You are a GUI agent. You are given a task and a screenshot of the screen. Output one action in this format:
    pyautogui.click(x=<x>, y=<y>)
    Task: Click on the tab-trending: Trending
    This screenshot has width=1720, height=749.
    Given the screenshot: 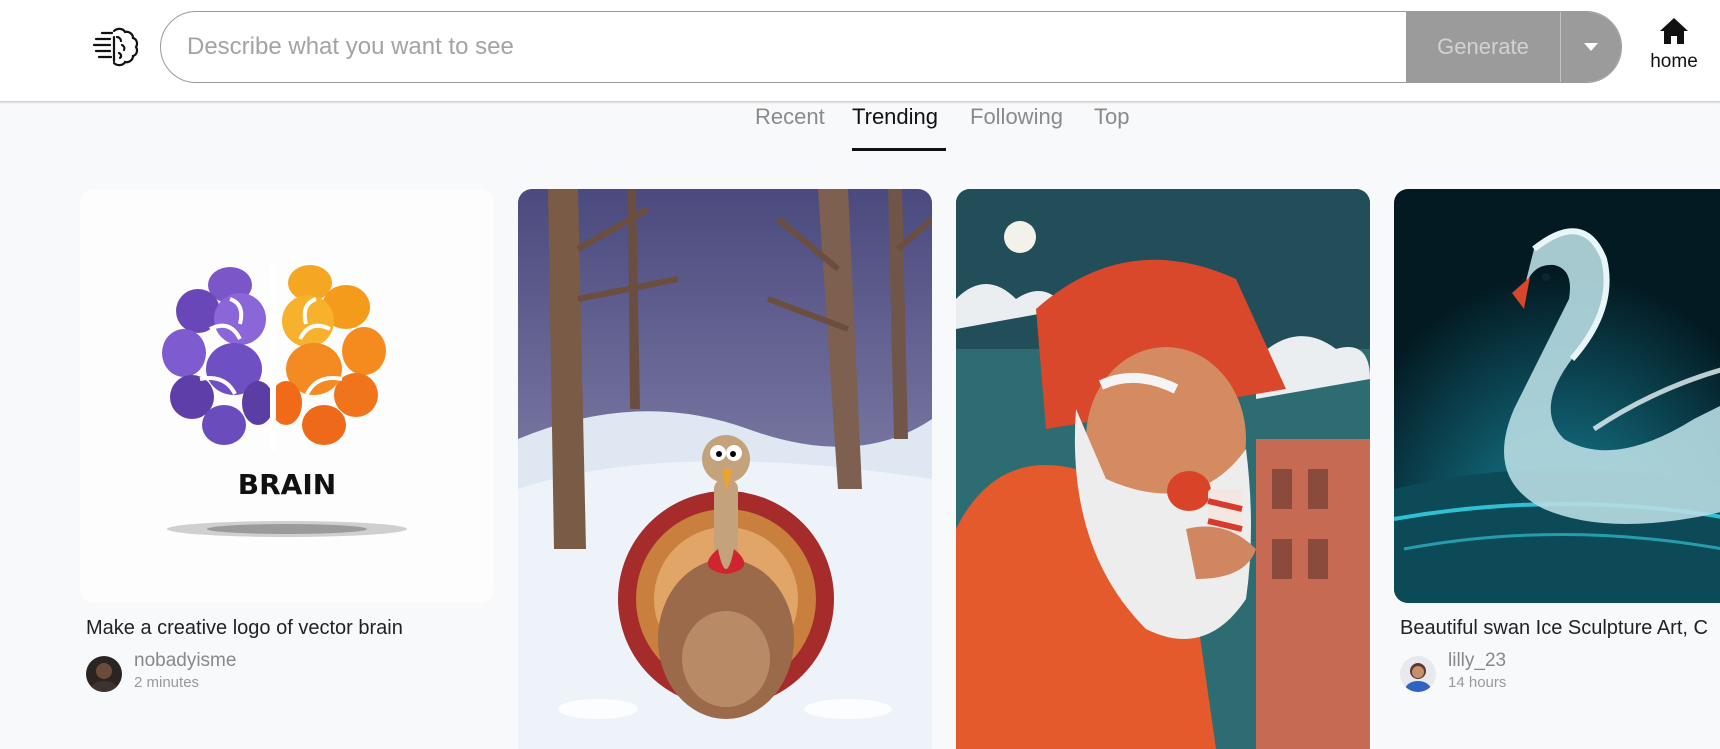 What is the action you would take?
    pyautogui.click(x=895, y=117)
    